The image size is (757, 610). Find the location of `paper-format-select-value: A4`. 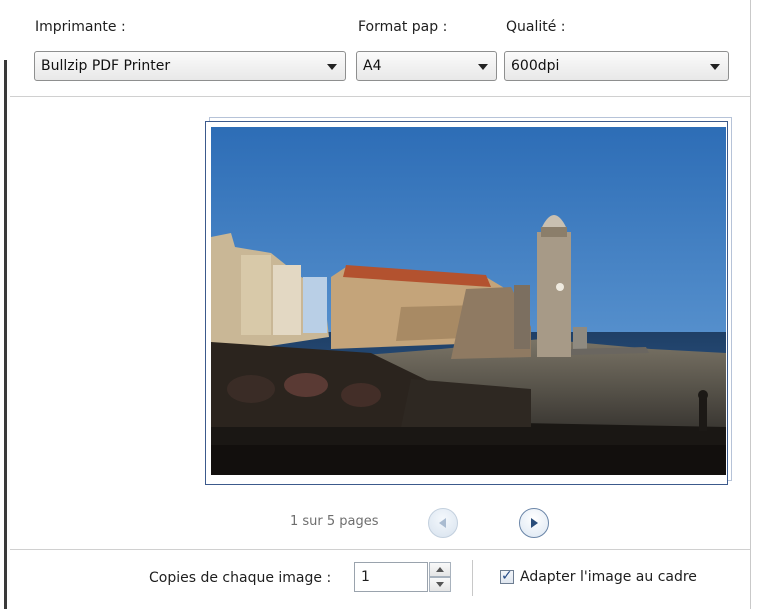

paper-format-select-value: A4 is located at coordinates (372, 66).